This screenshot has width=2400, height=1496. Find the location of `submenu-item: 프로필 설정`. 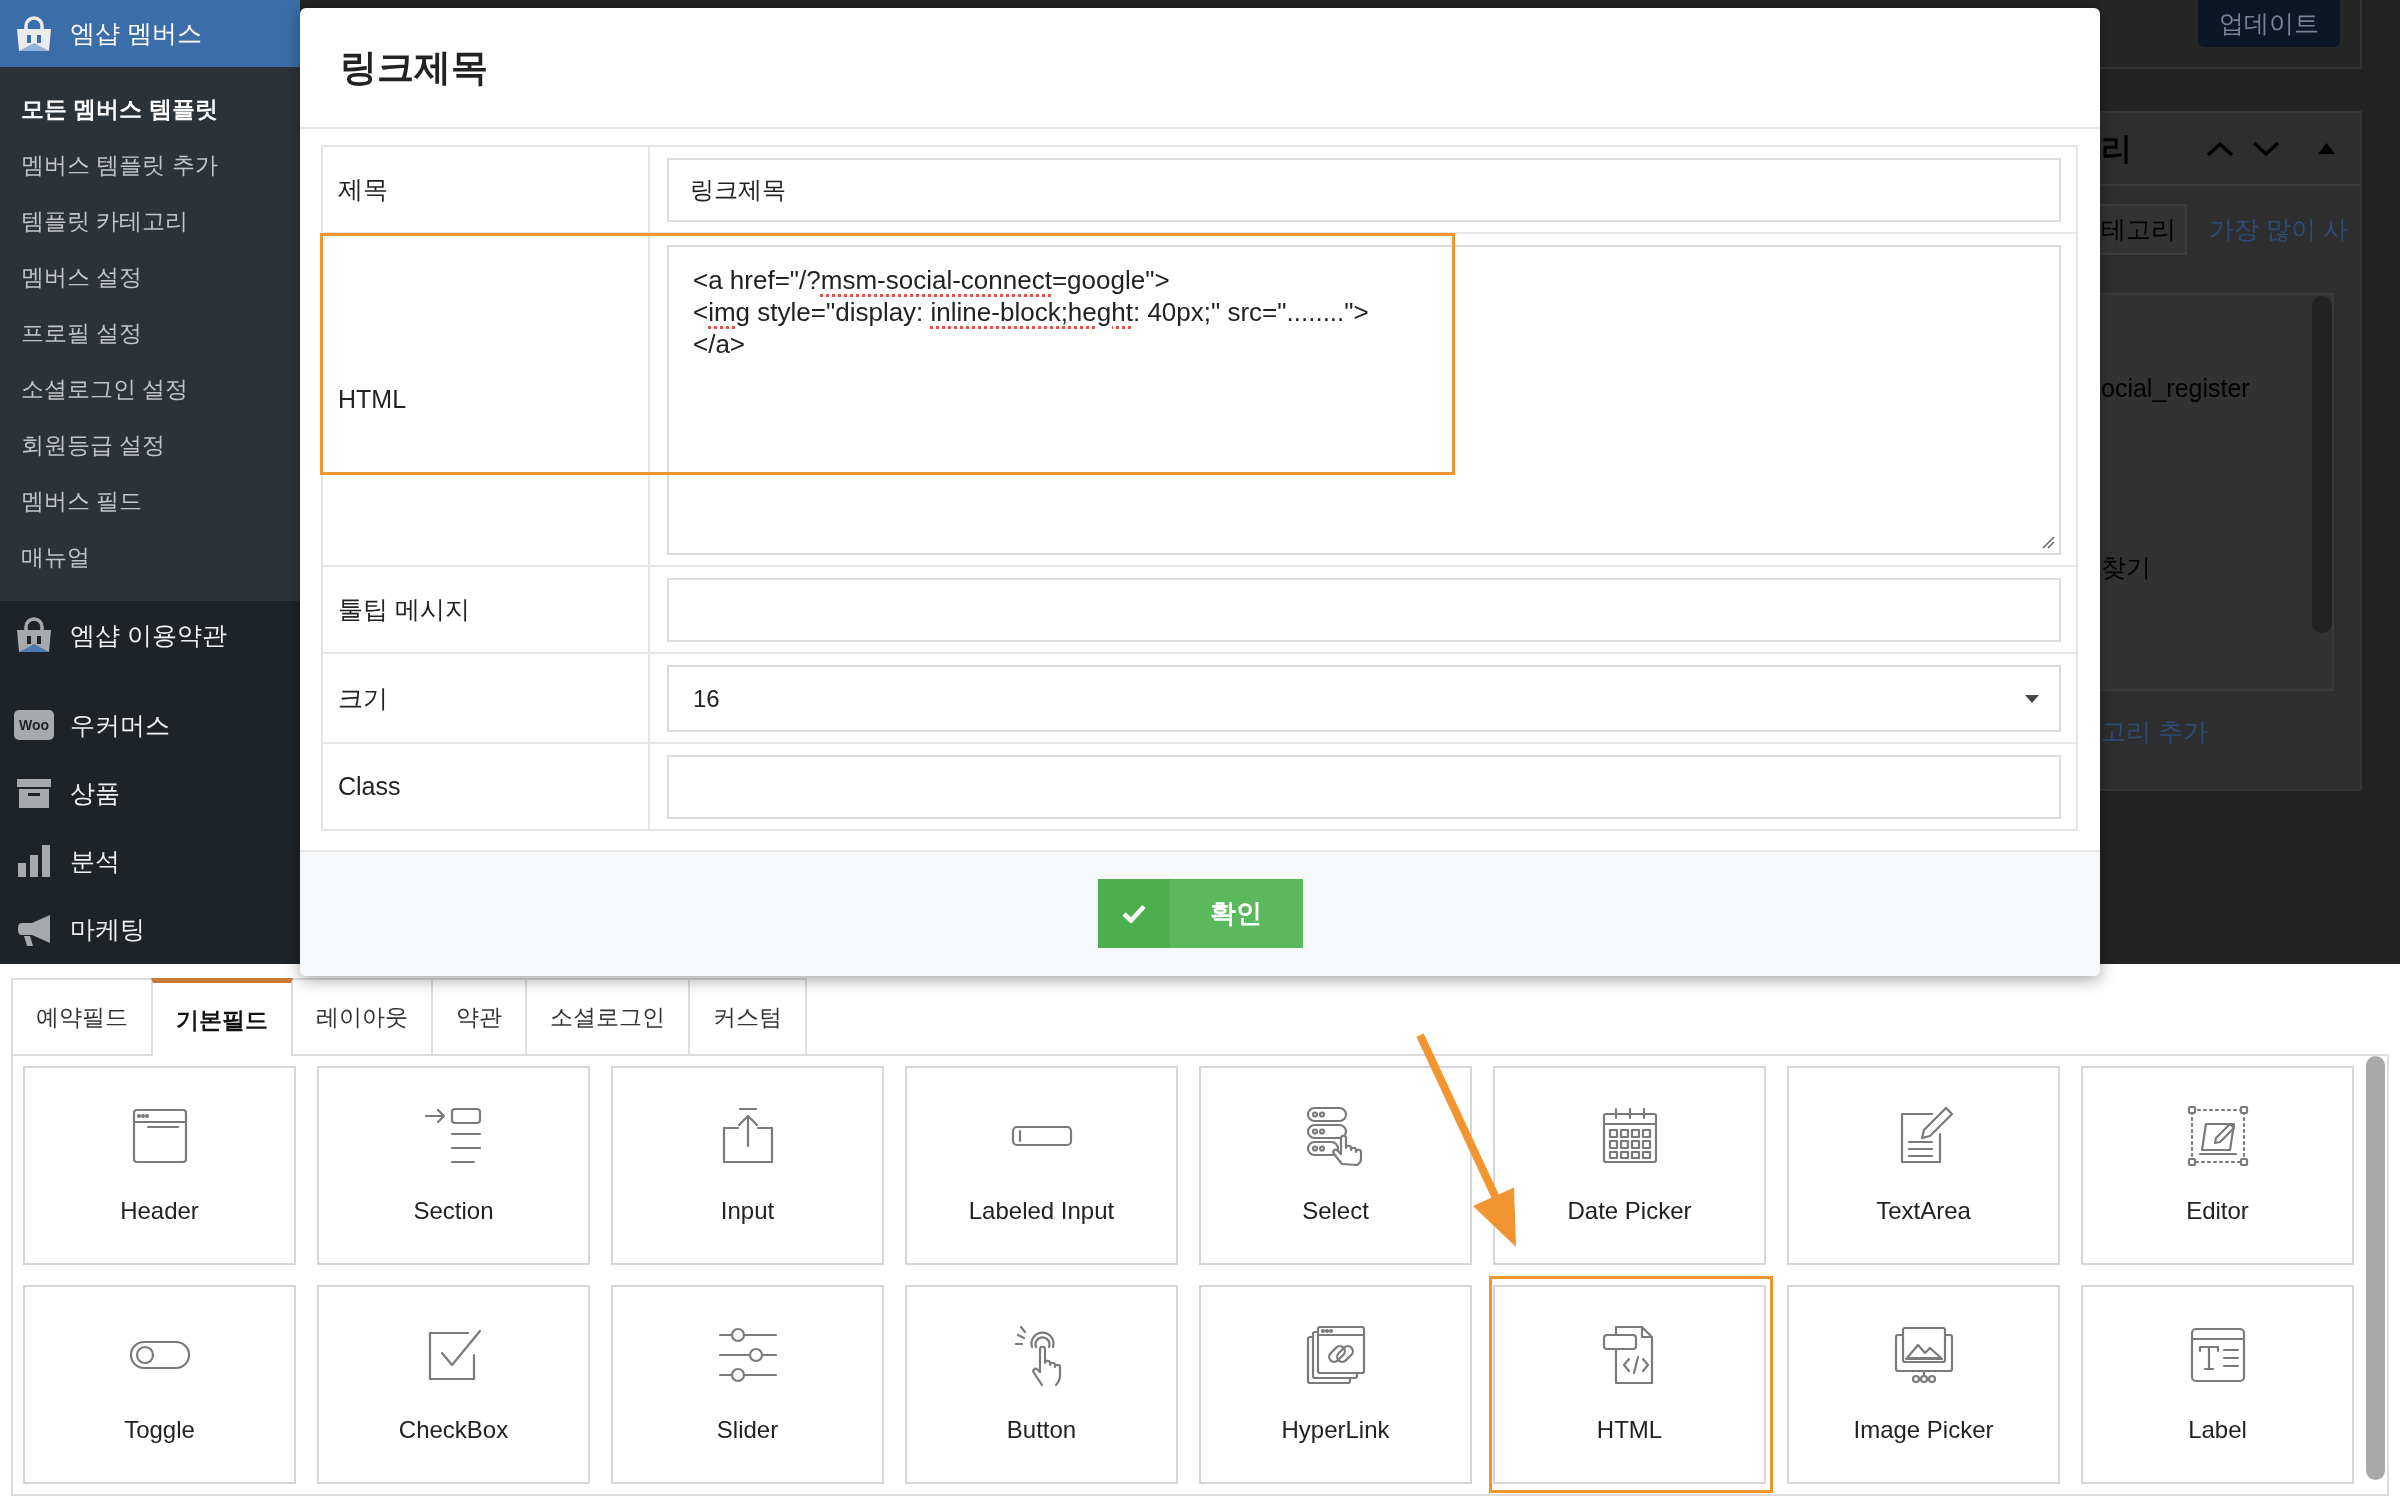

submenu-item: 프로필 설정 is located at coordinates (82, 333).